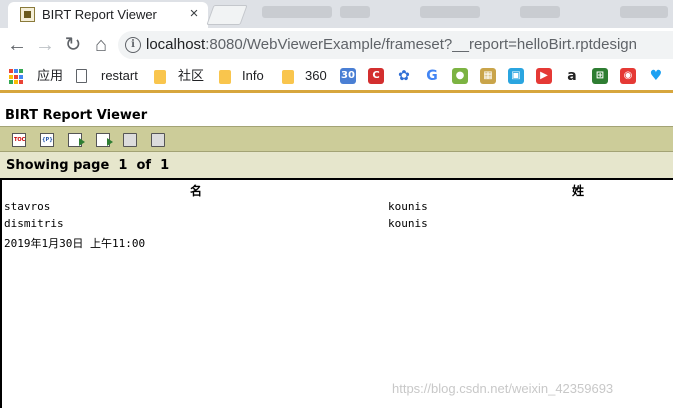 Image resolution: width=673 pixels, height=408 pixels. Describe the element at coordinates (336, 91) in the screenshot. I see `accent-divider` at that location.